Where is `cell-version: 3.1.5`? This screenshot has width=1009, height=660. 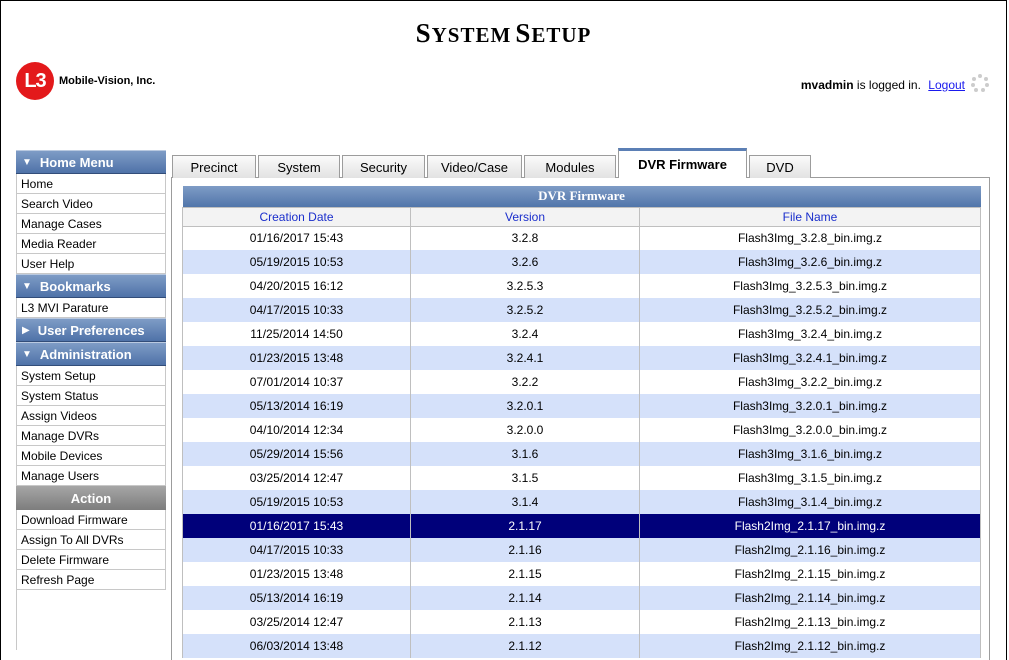
cell-version: 3.1.5 is located at coordinates (525, 478).